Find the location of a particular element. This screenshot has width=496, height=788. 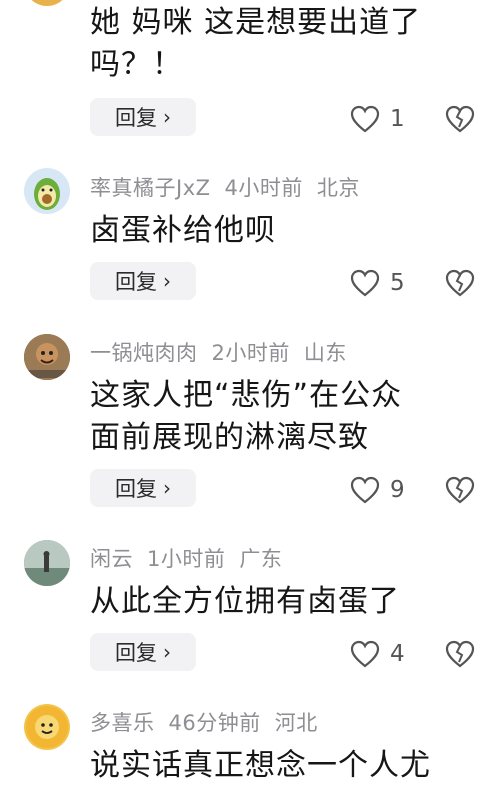

username: 率真橘子JxZ is located at coordinates (150, 188).